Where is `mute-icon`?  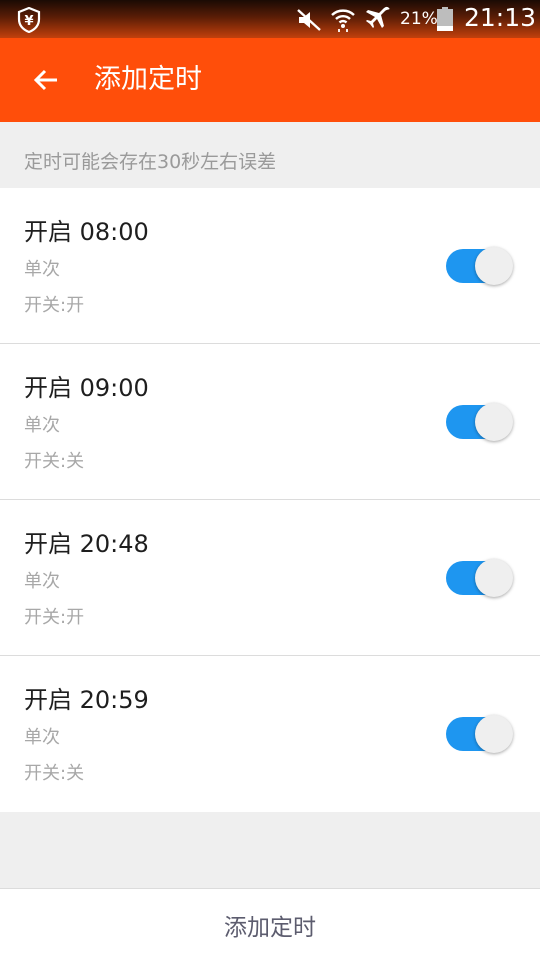 mute-icon is located at coordinates (309, 20).